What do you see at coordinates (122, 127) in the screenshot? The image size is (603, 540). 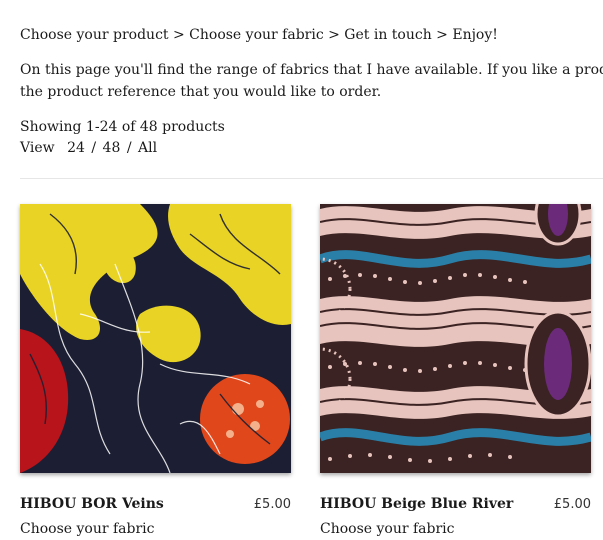 I see `results-count: Showing 1-24 of 48 products` at bounding box center [122, 127].